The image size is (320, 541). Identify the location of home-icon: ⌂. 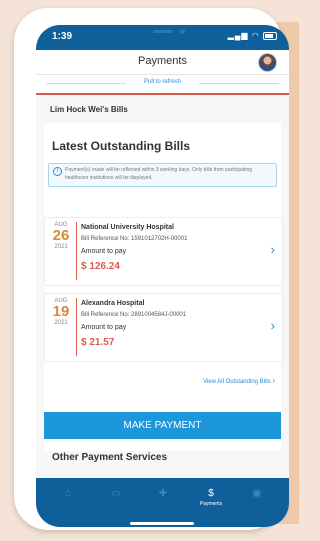
(68, 493).